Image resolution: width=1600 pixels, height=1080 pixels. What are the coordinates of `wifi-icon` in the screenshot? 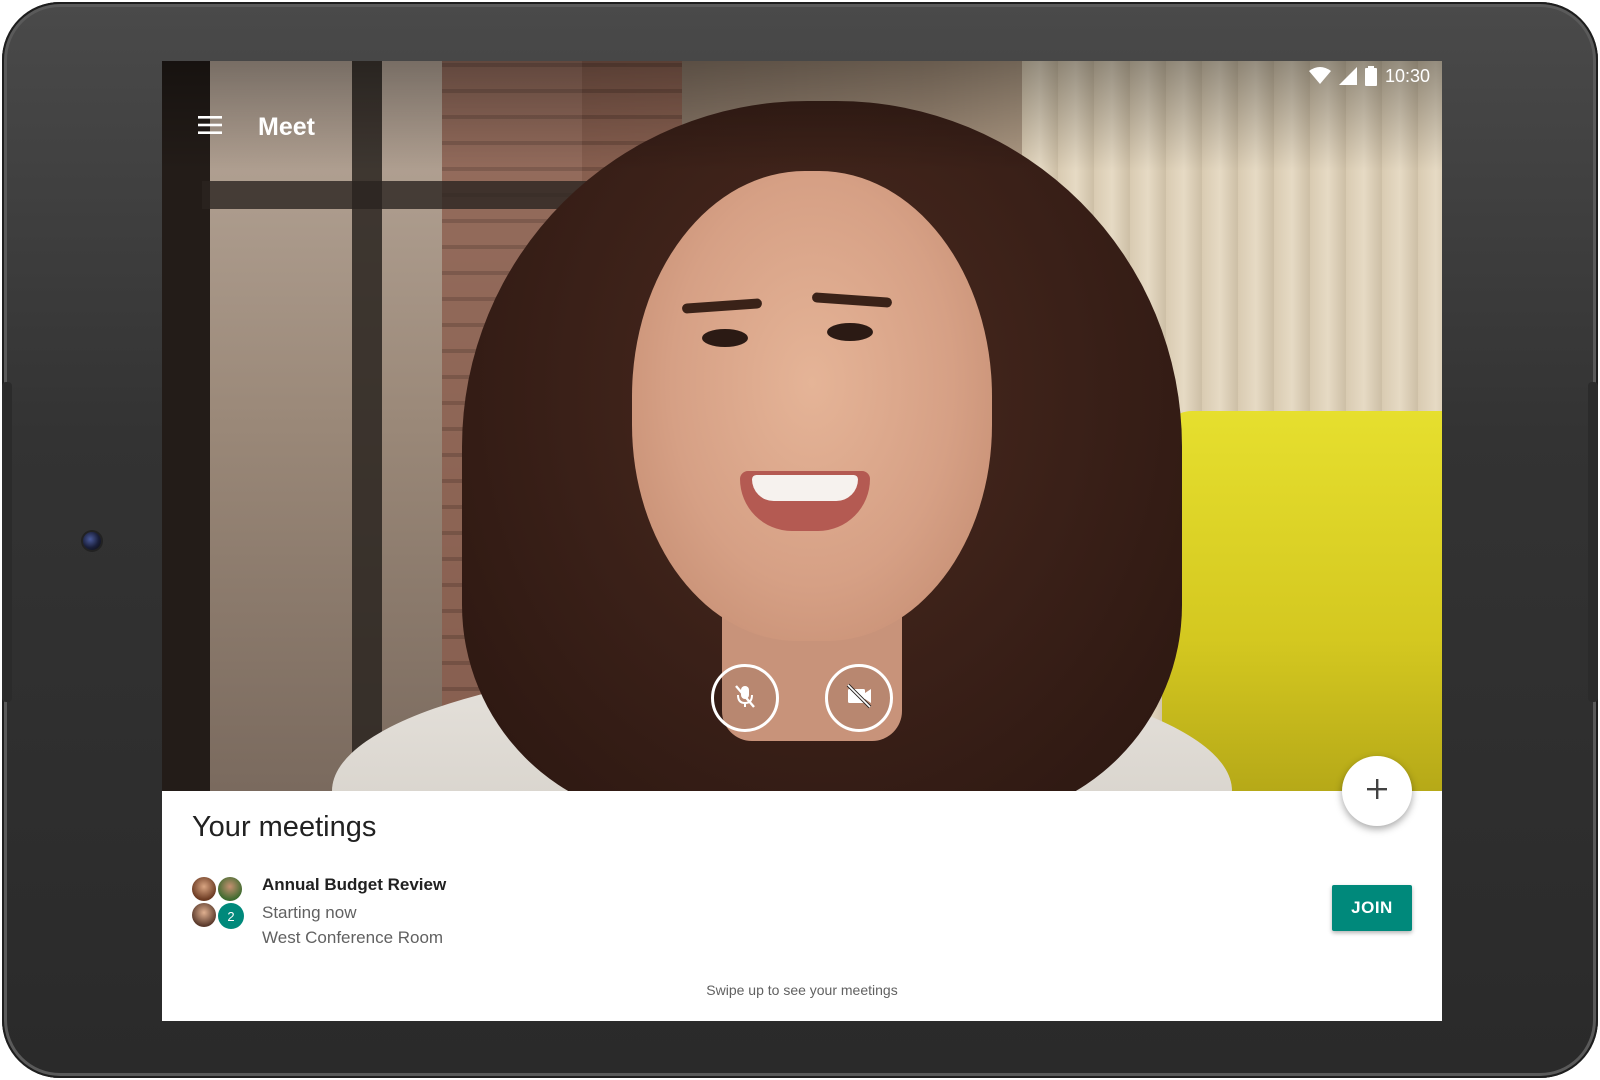 It's located at (1319, 76).